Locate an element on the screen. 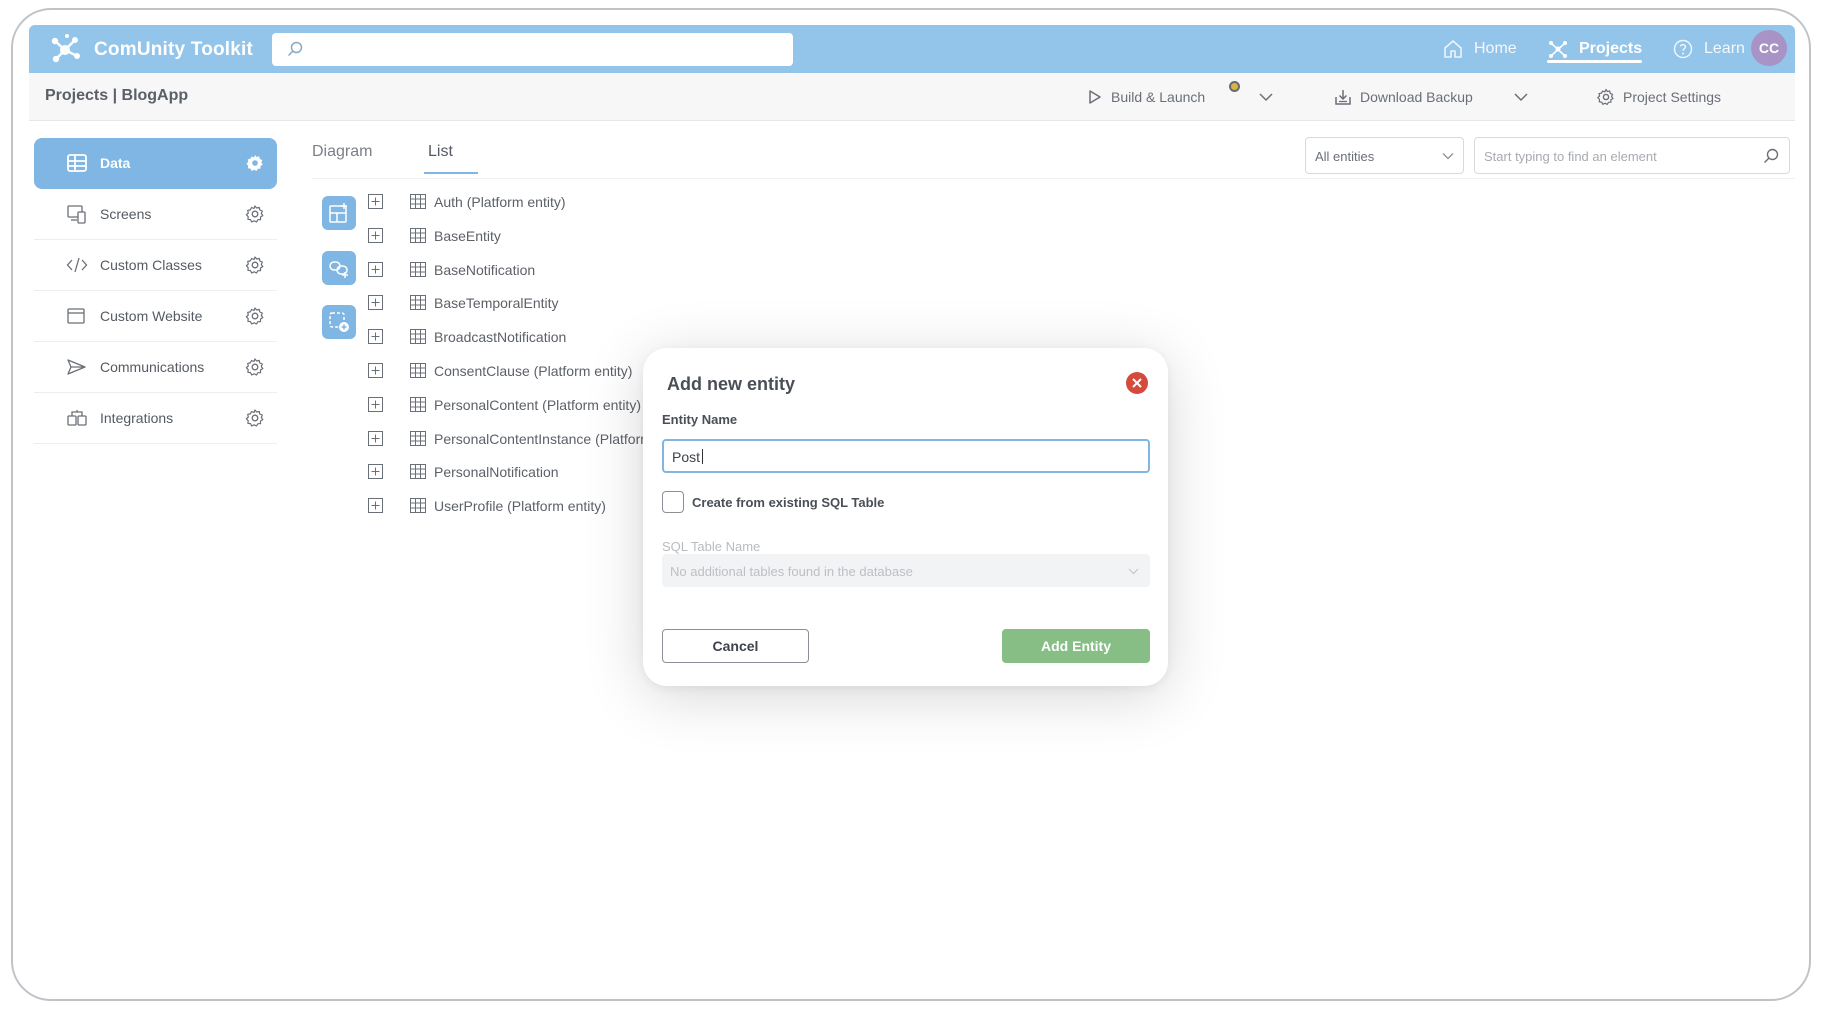  select-add-icon is located at coordinates (339, 322).